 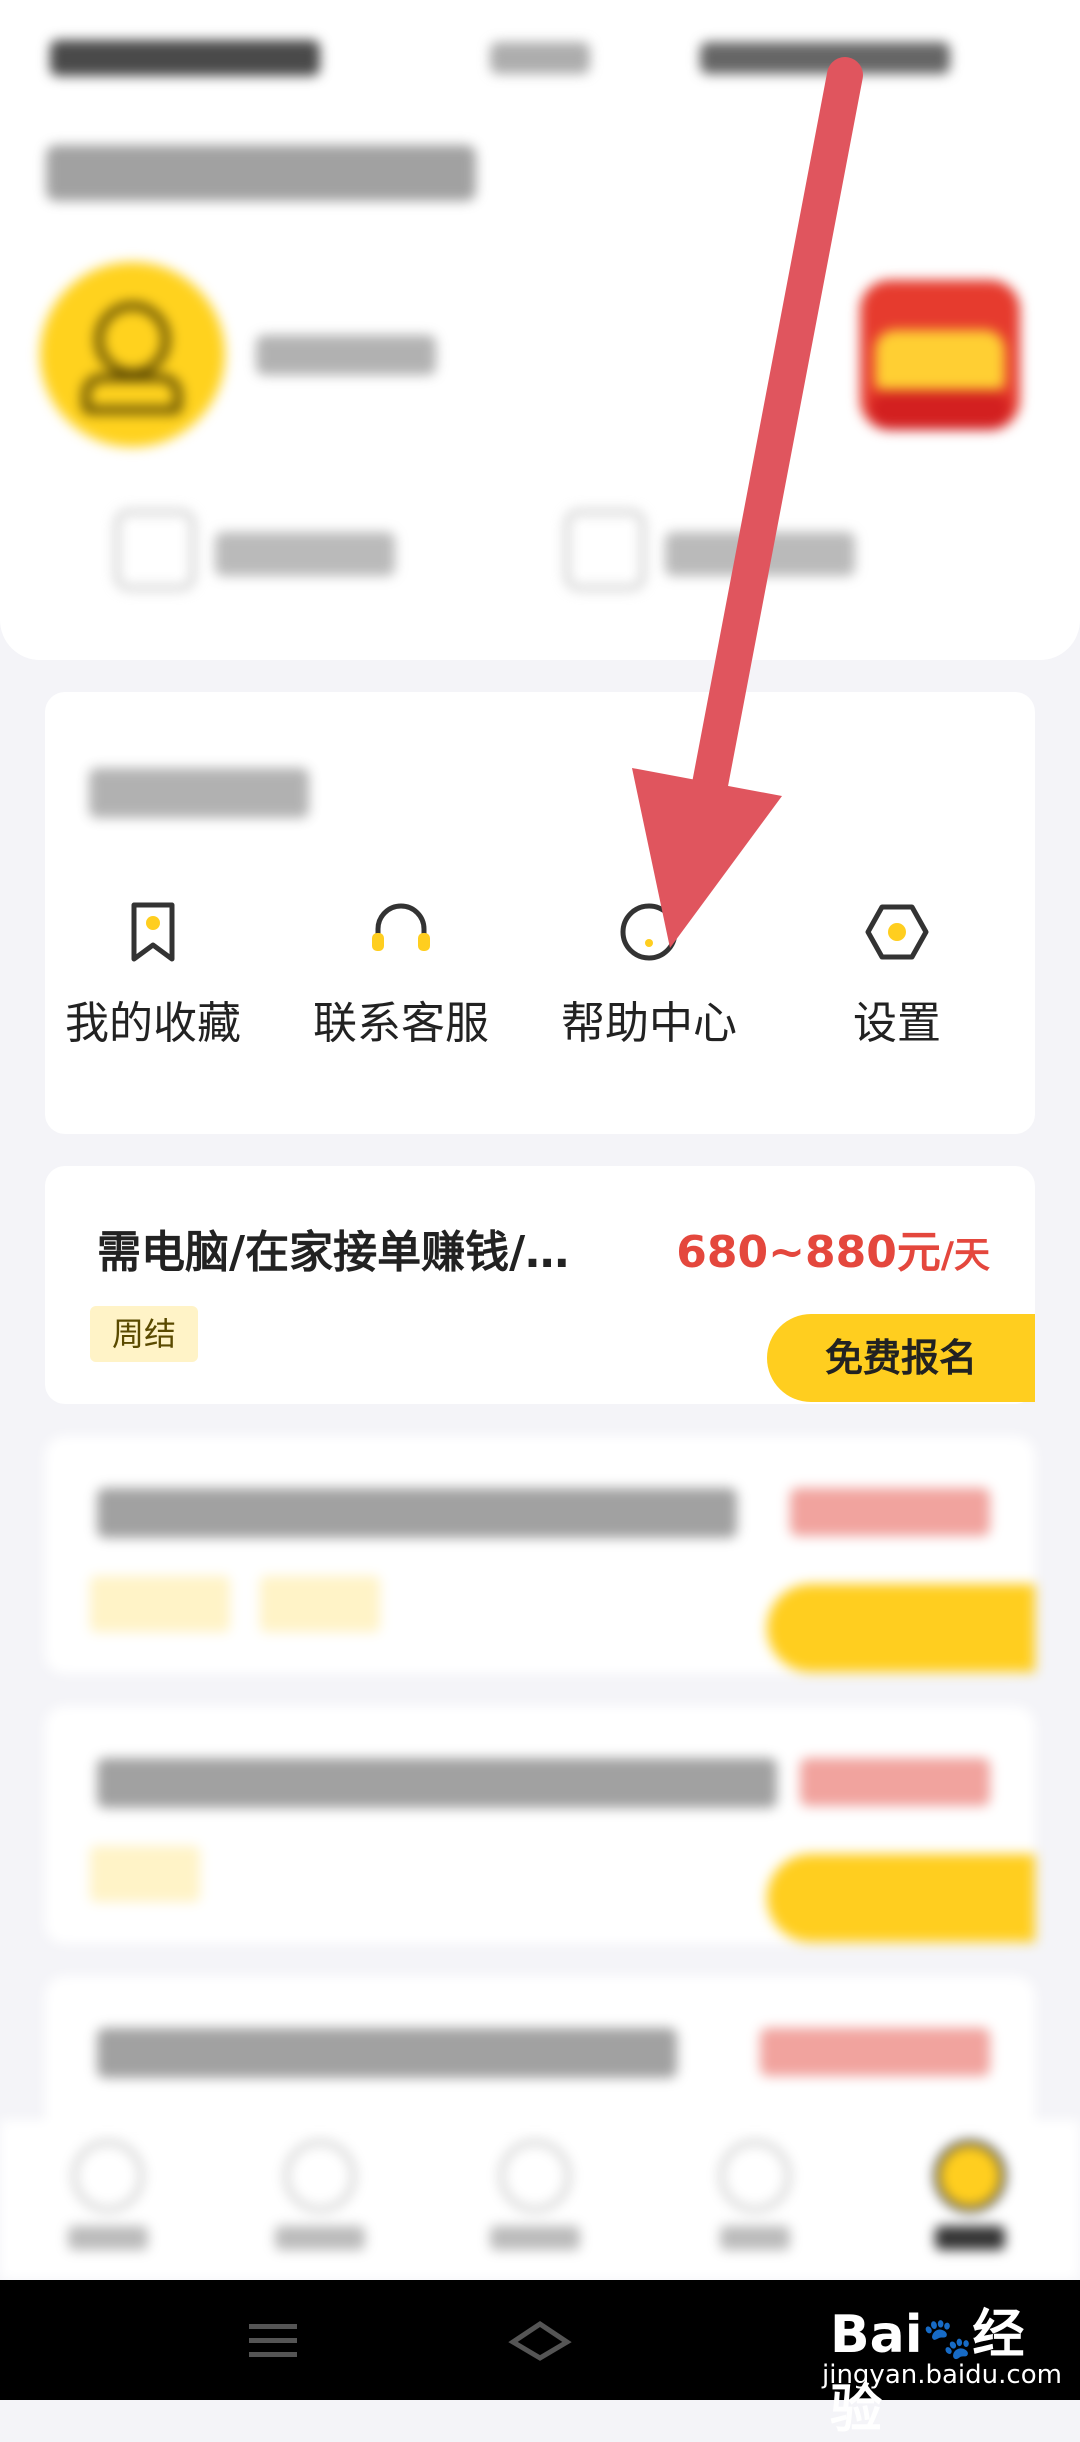 What do you see at coordinates (940, 410) in the screenshot?
I see `gift-label` at bounding box center [940, 410].